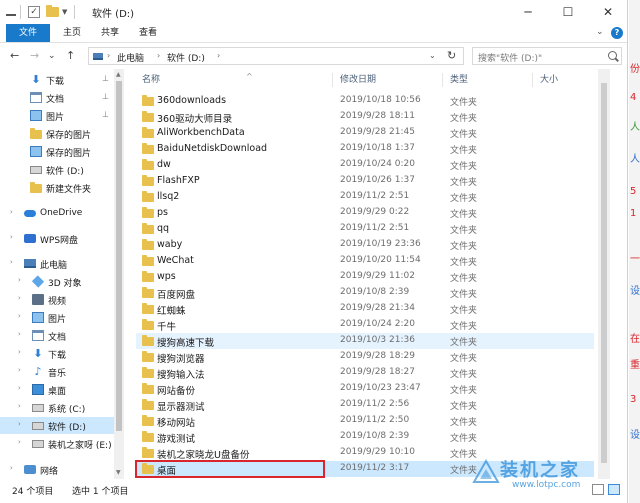 Image resolution: width=640 pixels, height=503 pixels. Describe the element at coordinates (365, 117) in the screenshot. I see `file-row: 360驱动大师目录 2019/9/28 18:11 文件夹` at that location.